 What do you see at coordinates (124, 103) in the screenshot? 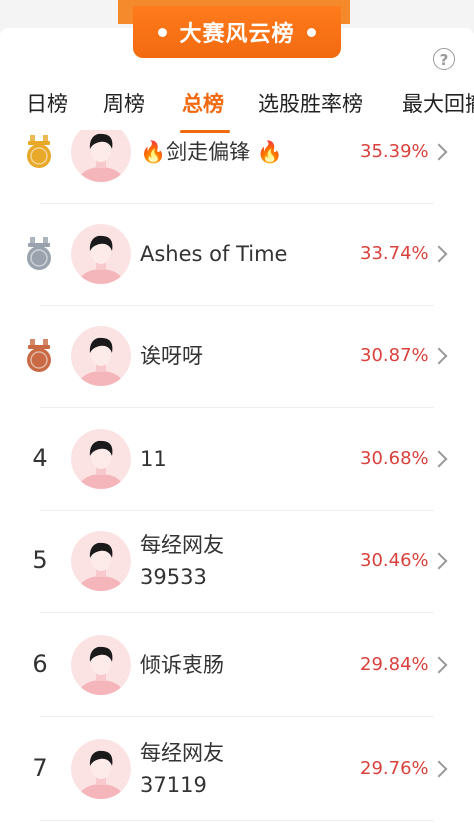
I see `tab-weekly: 周榜` at bounding box center [124, 103].